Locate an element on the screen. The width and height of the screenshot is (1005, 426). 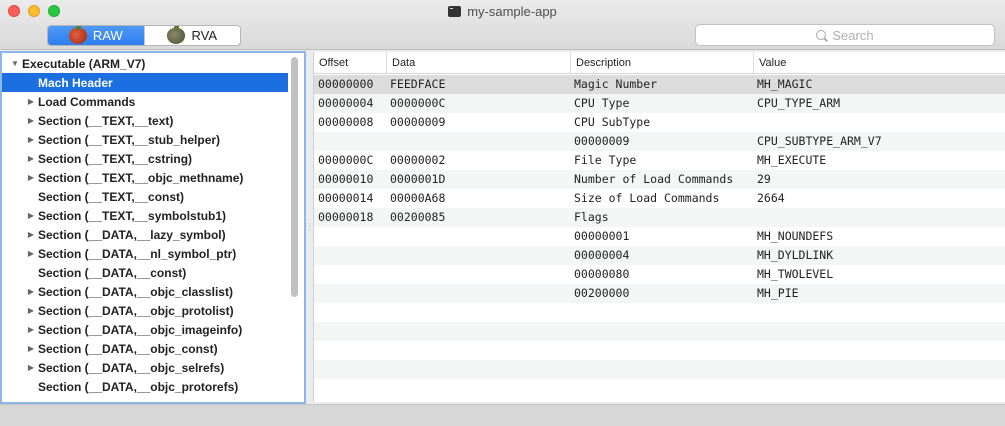
tree-item: ▶ Section (__DATA,__objc_classlist) is located at coordinates (145, 291).